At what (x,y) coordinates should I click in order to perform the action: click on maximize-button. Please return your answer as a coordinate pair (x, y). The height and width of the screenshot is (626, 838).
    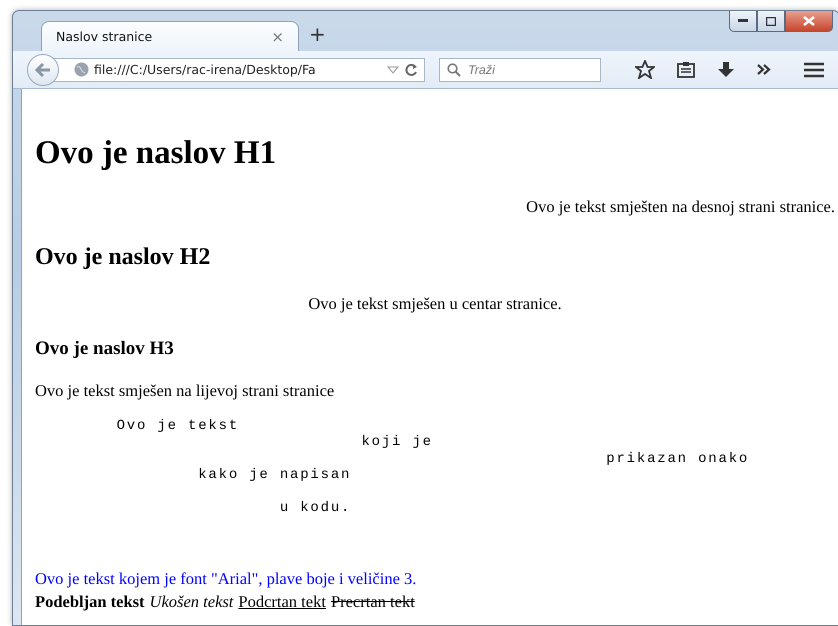
    Looking at the image, I should click on (771, 21).